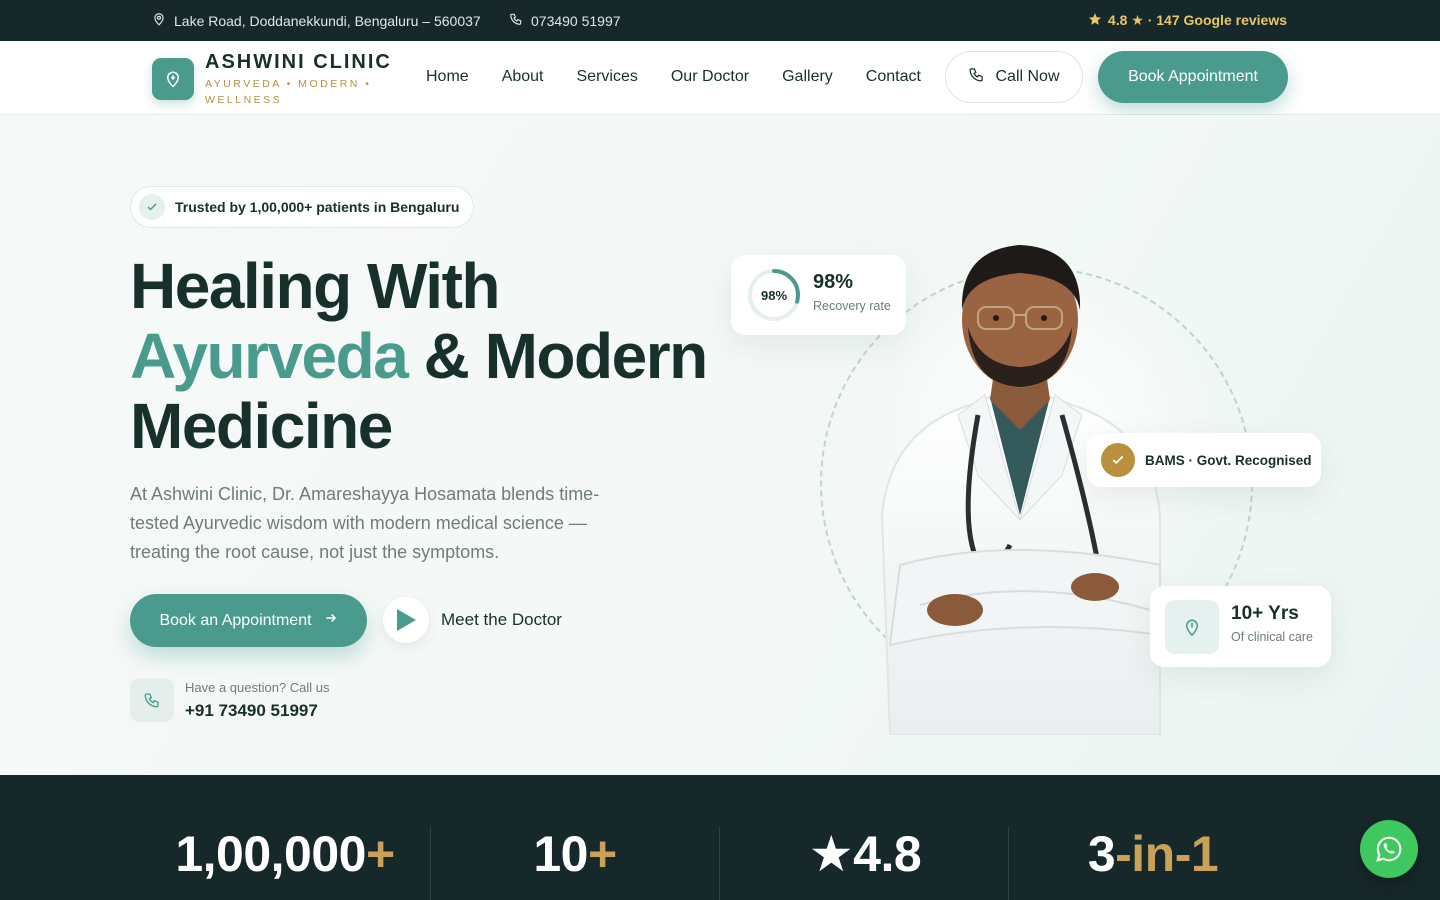  What do you see at coordinates (298, 62) in the screenshot?
I see `brand-name: ASHWINI CLINIC` at bounding box center [298, 62].